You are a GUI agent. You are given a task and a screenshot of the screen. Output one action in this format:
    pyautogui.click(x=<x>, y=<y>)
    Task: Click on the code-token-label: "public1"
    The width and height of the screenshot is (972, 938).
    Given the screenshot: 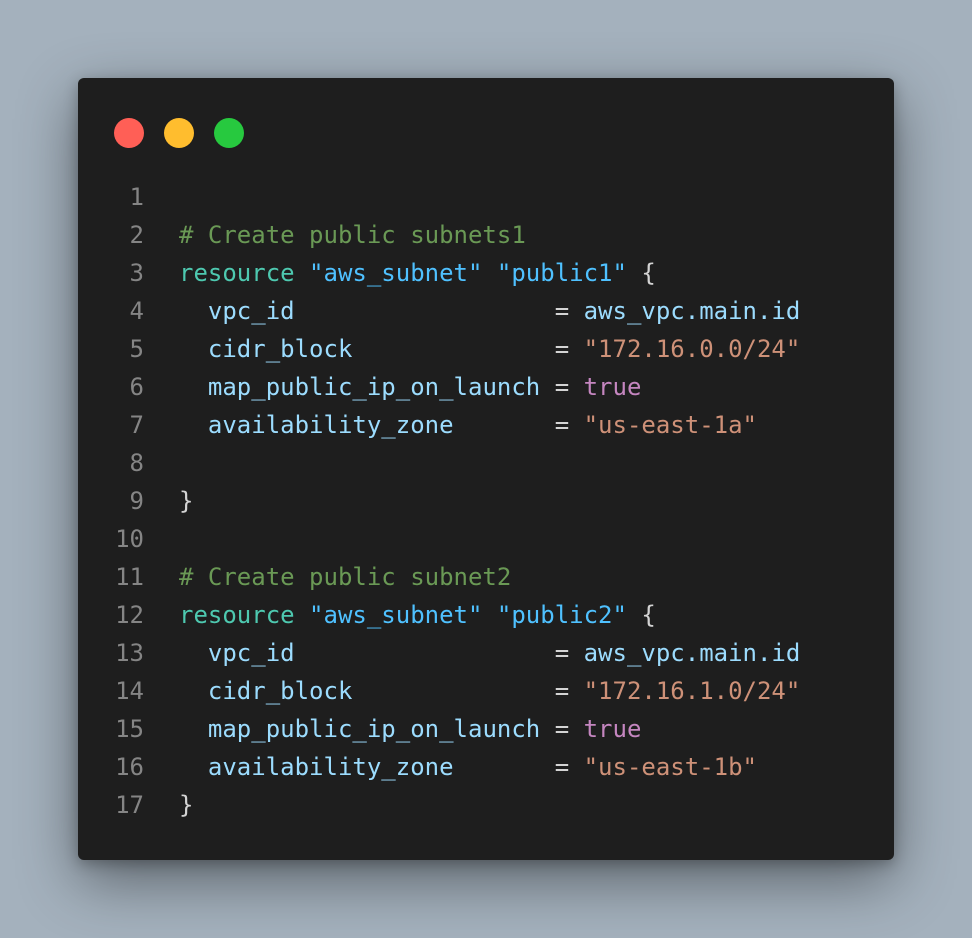 What is the action you would take?
    pyautogui.click(x=561, y=273)
    